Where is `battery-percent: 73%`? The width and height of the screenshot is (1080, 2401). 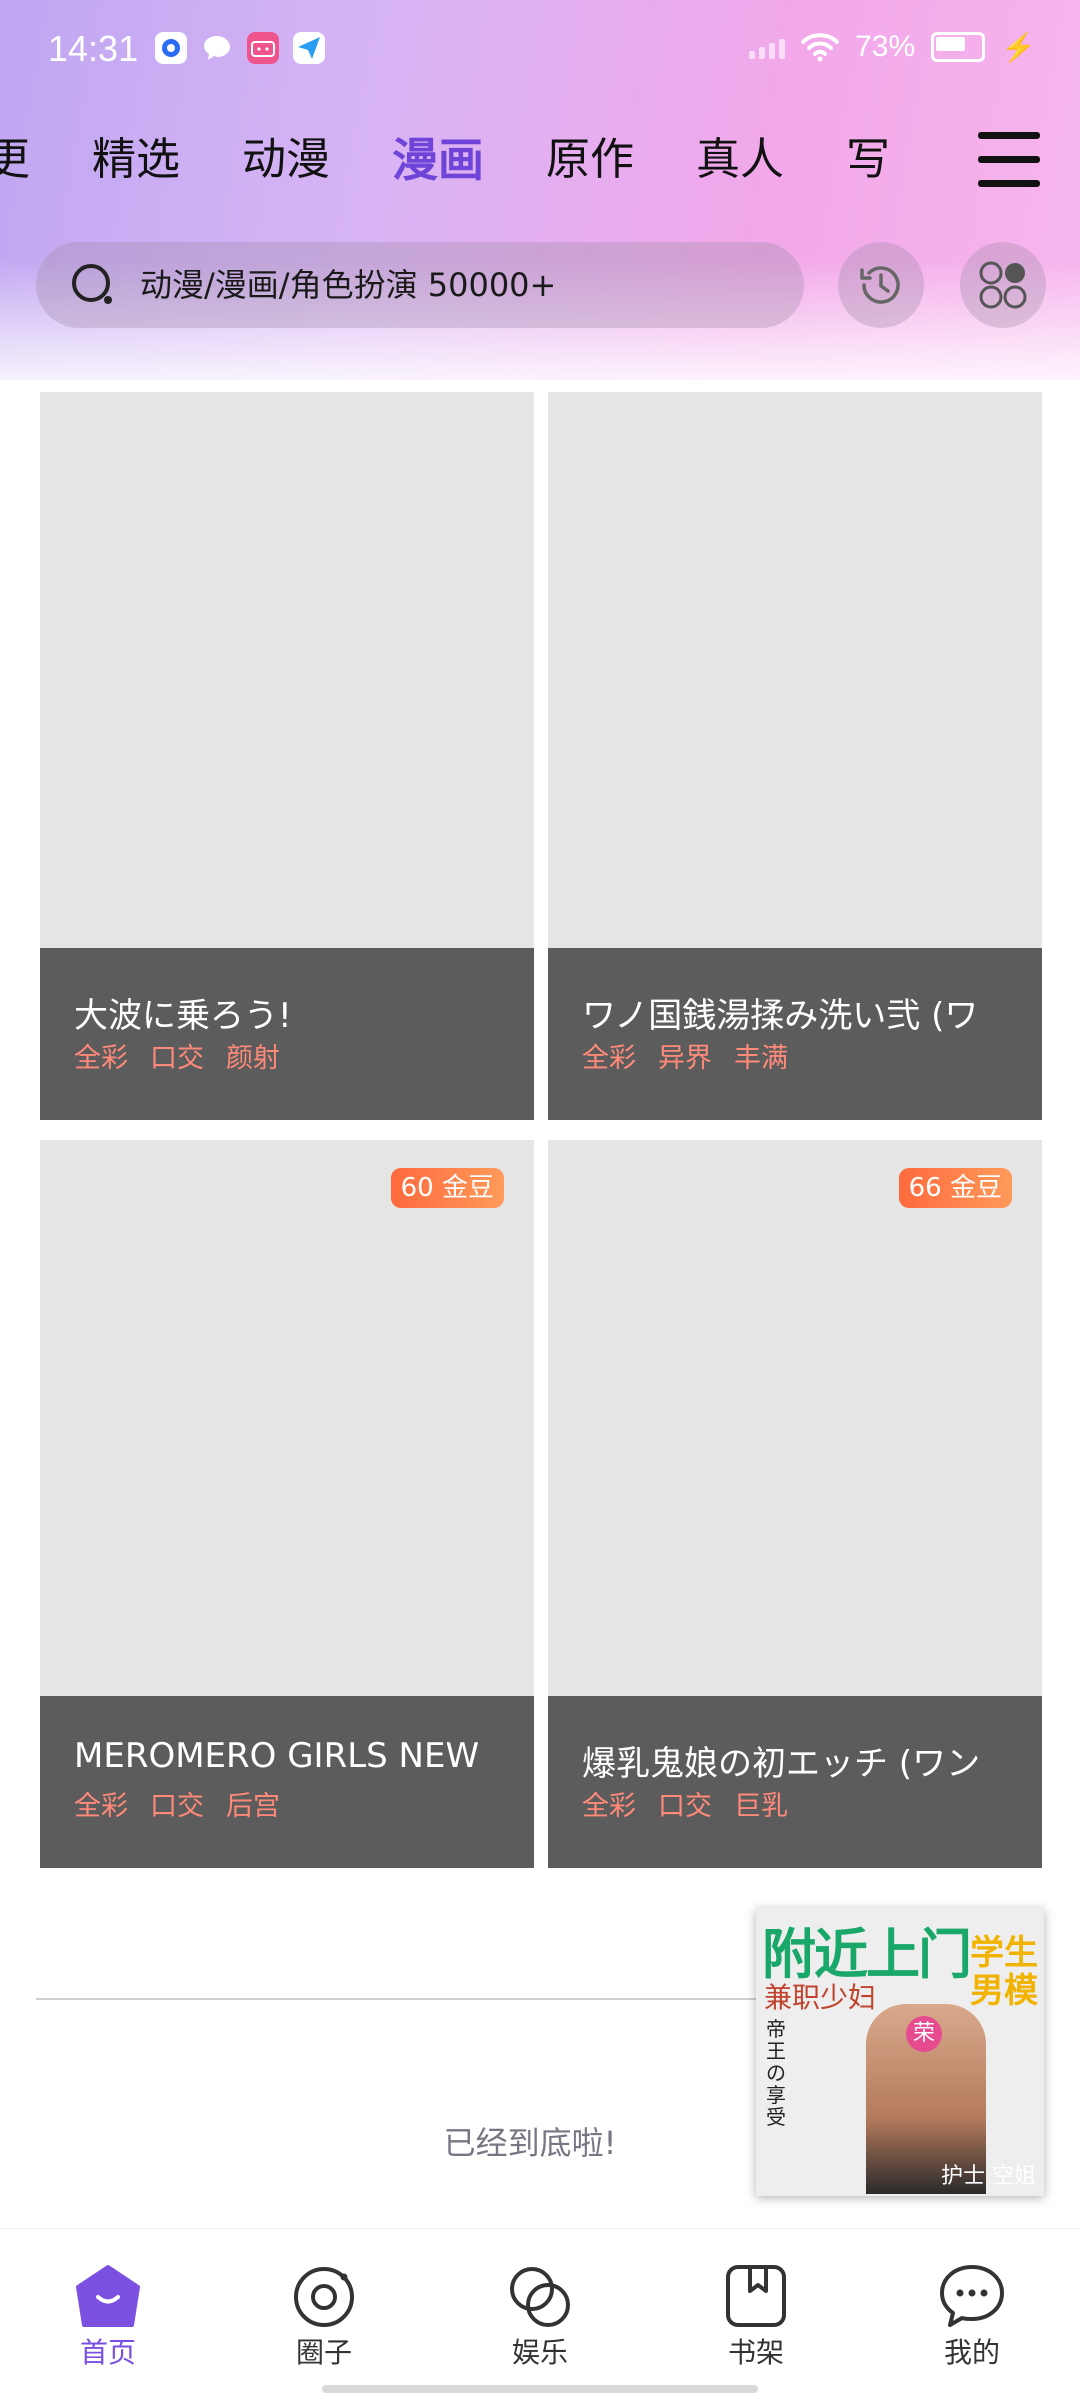 battery-percent: 73% is located at coordinates (885, 46).